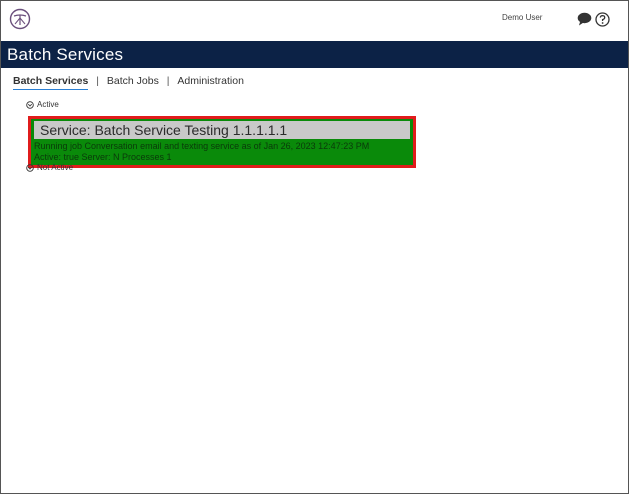  I want to click on tab-batch-jobs: Batch Jobs, so click(133, 81).